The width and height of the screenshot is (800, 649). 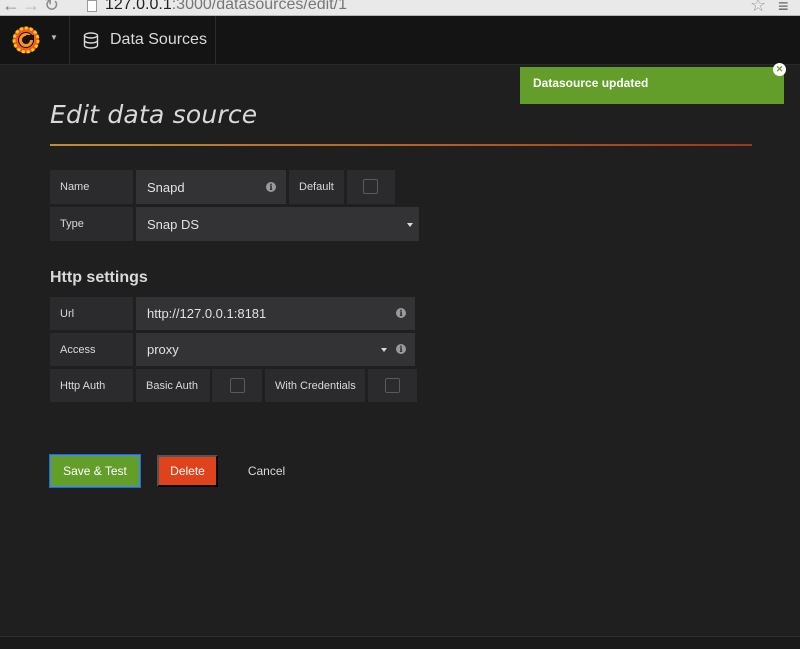 I want to click on url-label: Url, so click(x=91, y=313).